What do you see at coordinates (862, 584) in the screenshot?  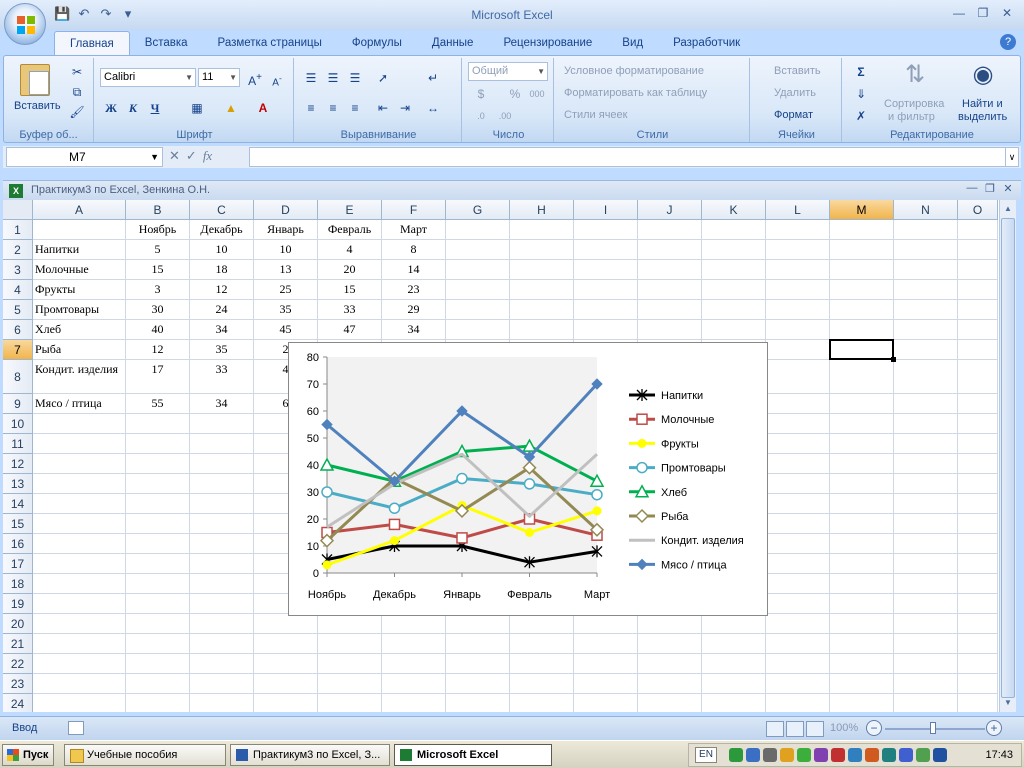 I see `cell-m18` at bounding box center [862, 584].